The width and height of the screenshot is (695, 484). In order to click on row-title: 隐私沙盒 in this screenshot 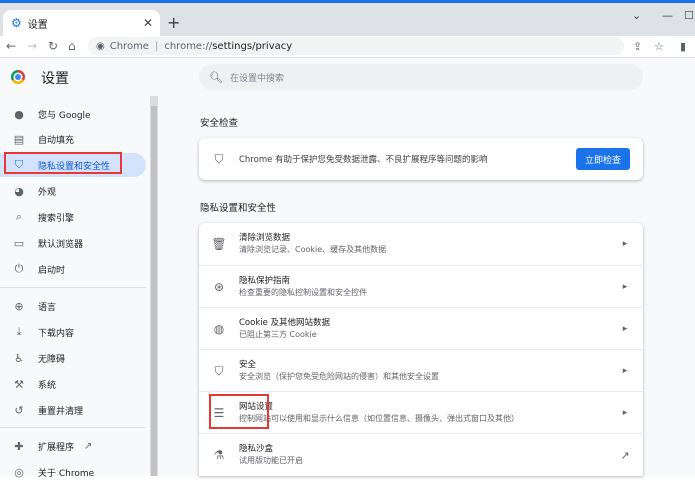, I will do `click(256, 449)`.